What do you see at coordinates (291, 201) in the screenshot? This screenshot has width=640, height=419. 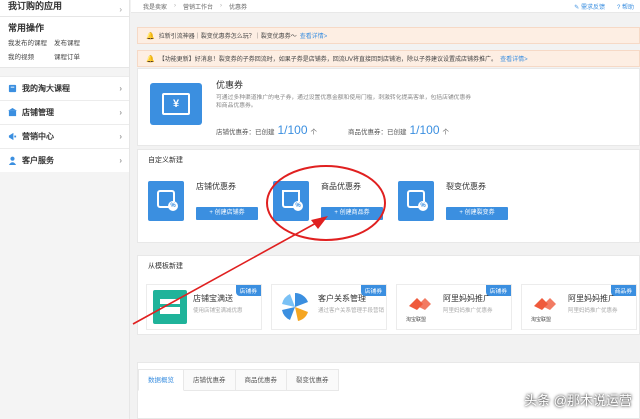 I see `item-coupon-icon: %` at bounding box center [291, 201].